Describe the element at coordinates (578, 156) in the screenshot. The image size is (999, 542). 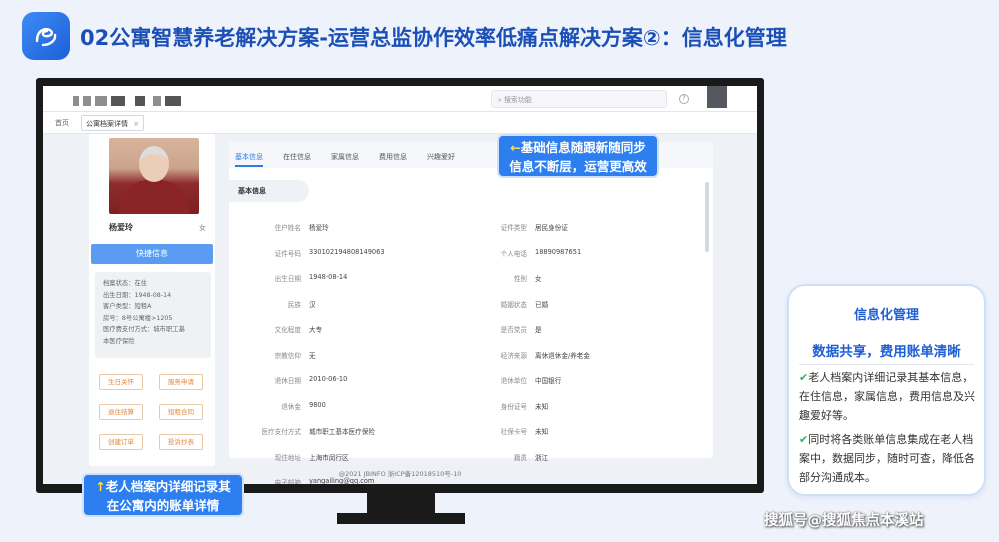
I see `callout-sync-info: ←基础信息随跟新随同步 信息不断层，运营更高效` at that location.